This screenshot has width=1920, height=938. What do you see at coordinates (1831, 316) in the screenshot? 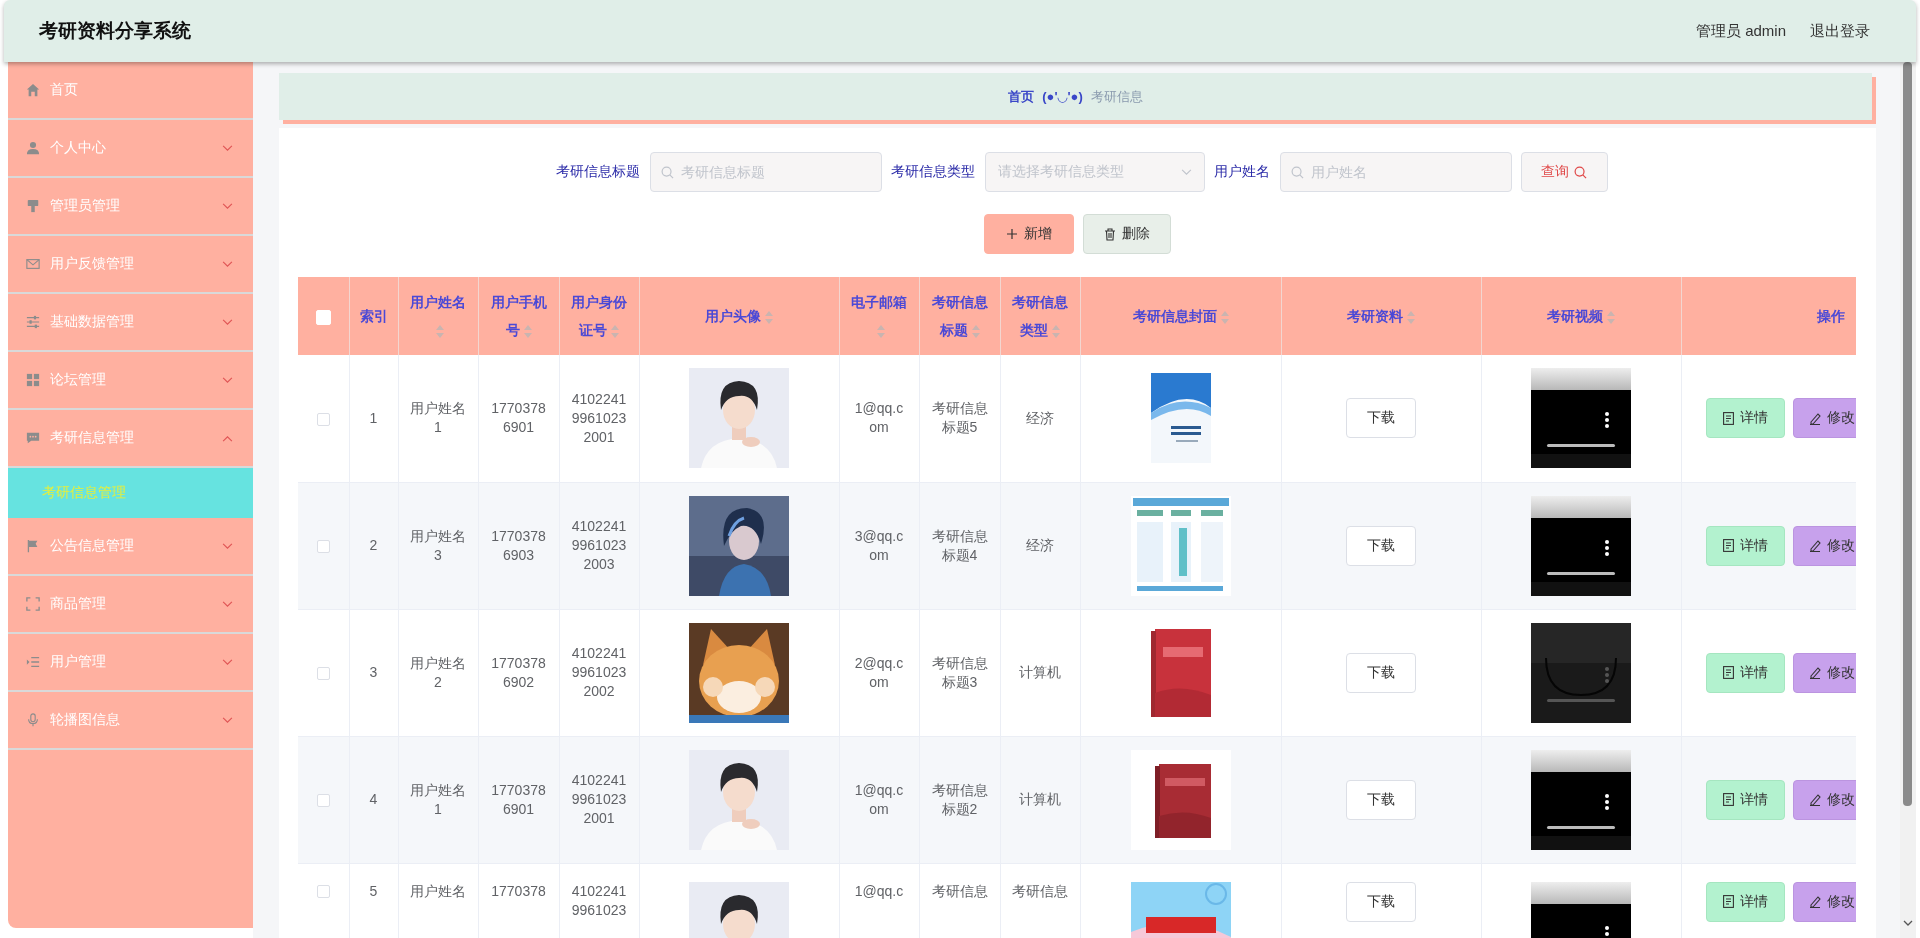
I see `column-header: 操作` at bounding box center [1831, 316].